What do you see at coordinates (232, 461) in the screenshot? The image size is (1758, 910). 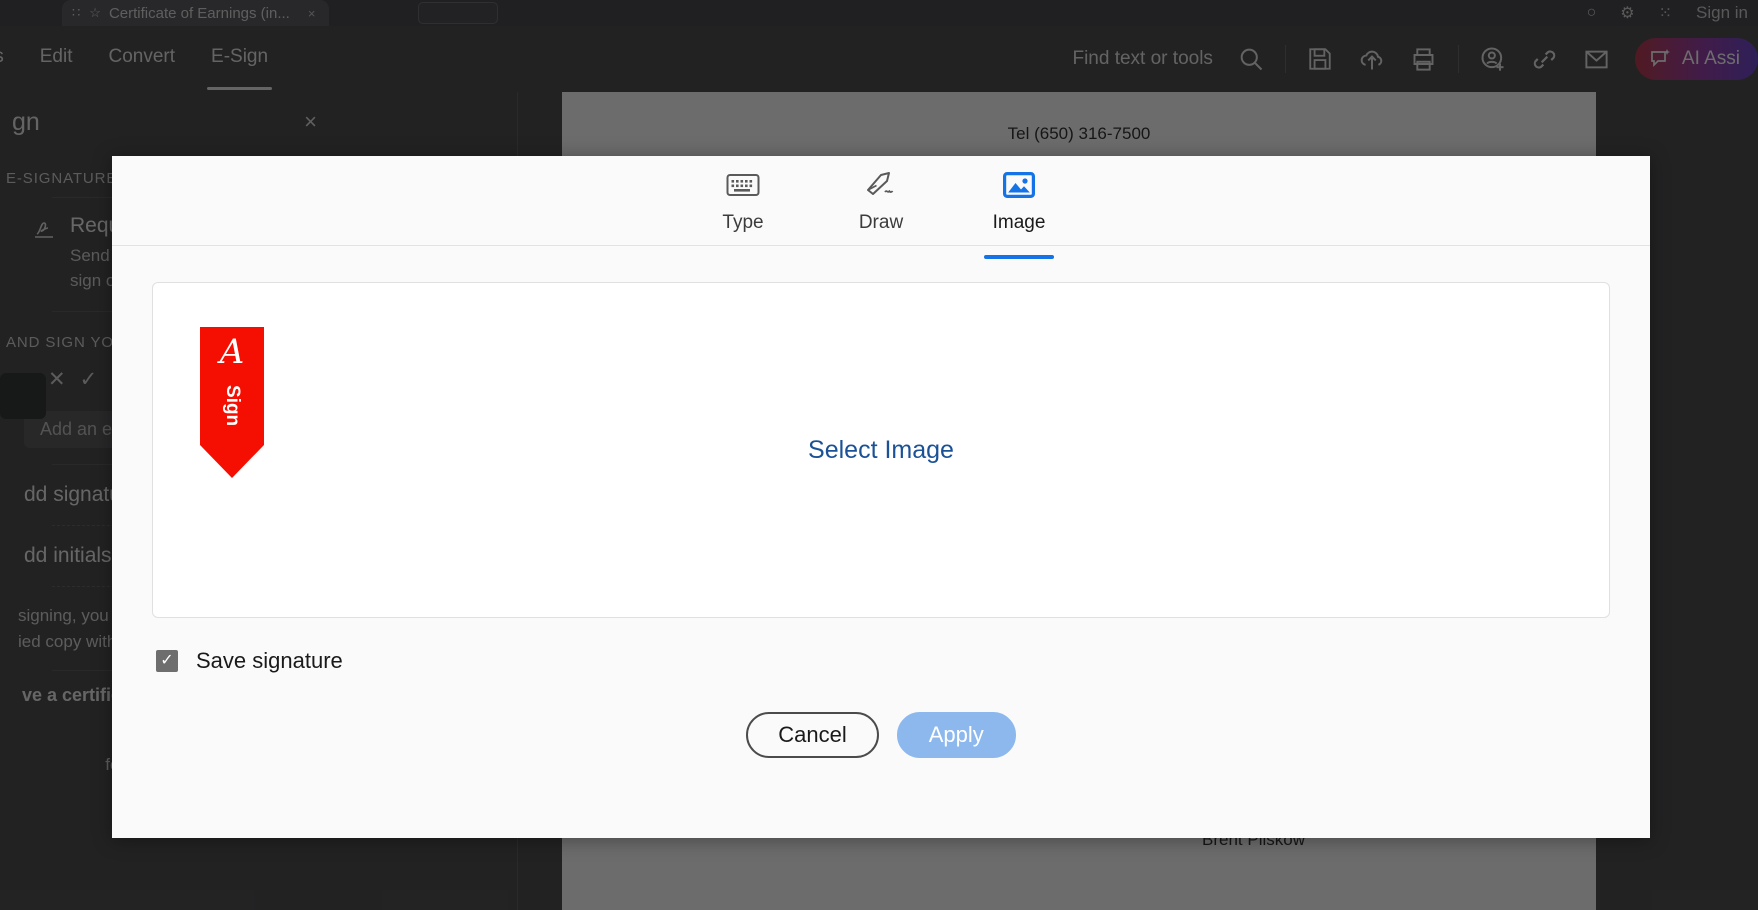 I see `ribbon-point` at bounding box center [232, 461].